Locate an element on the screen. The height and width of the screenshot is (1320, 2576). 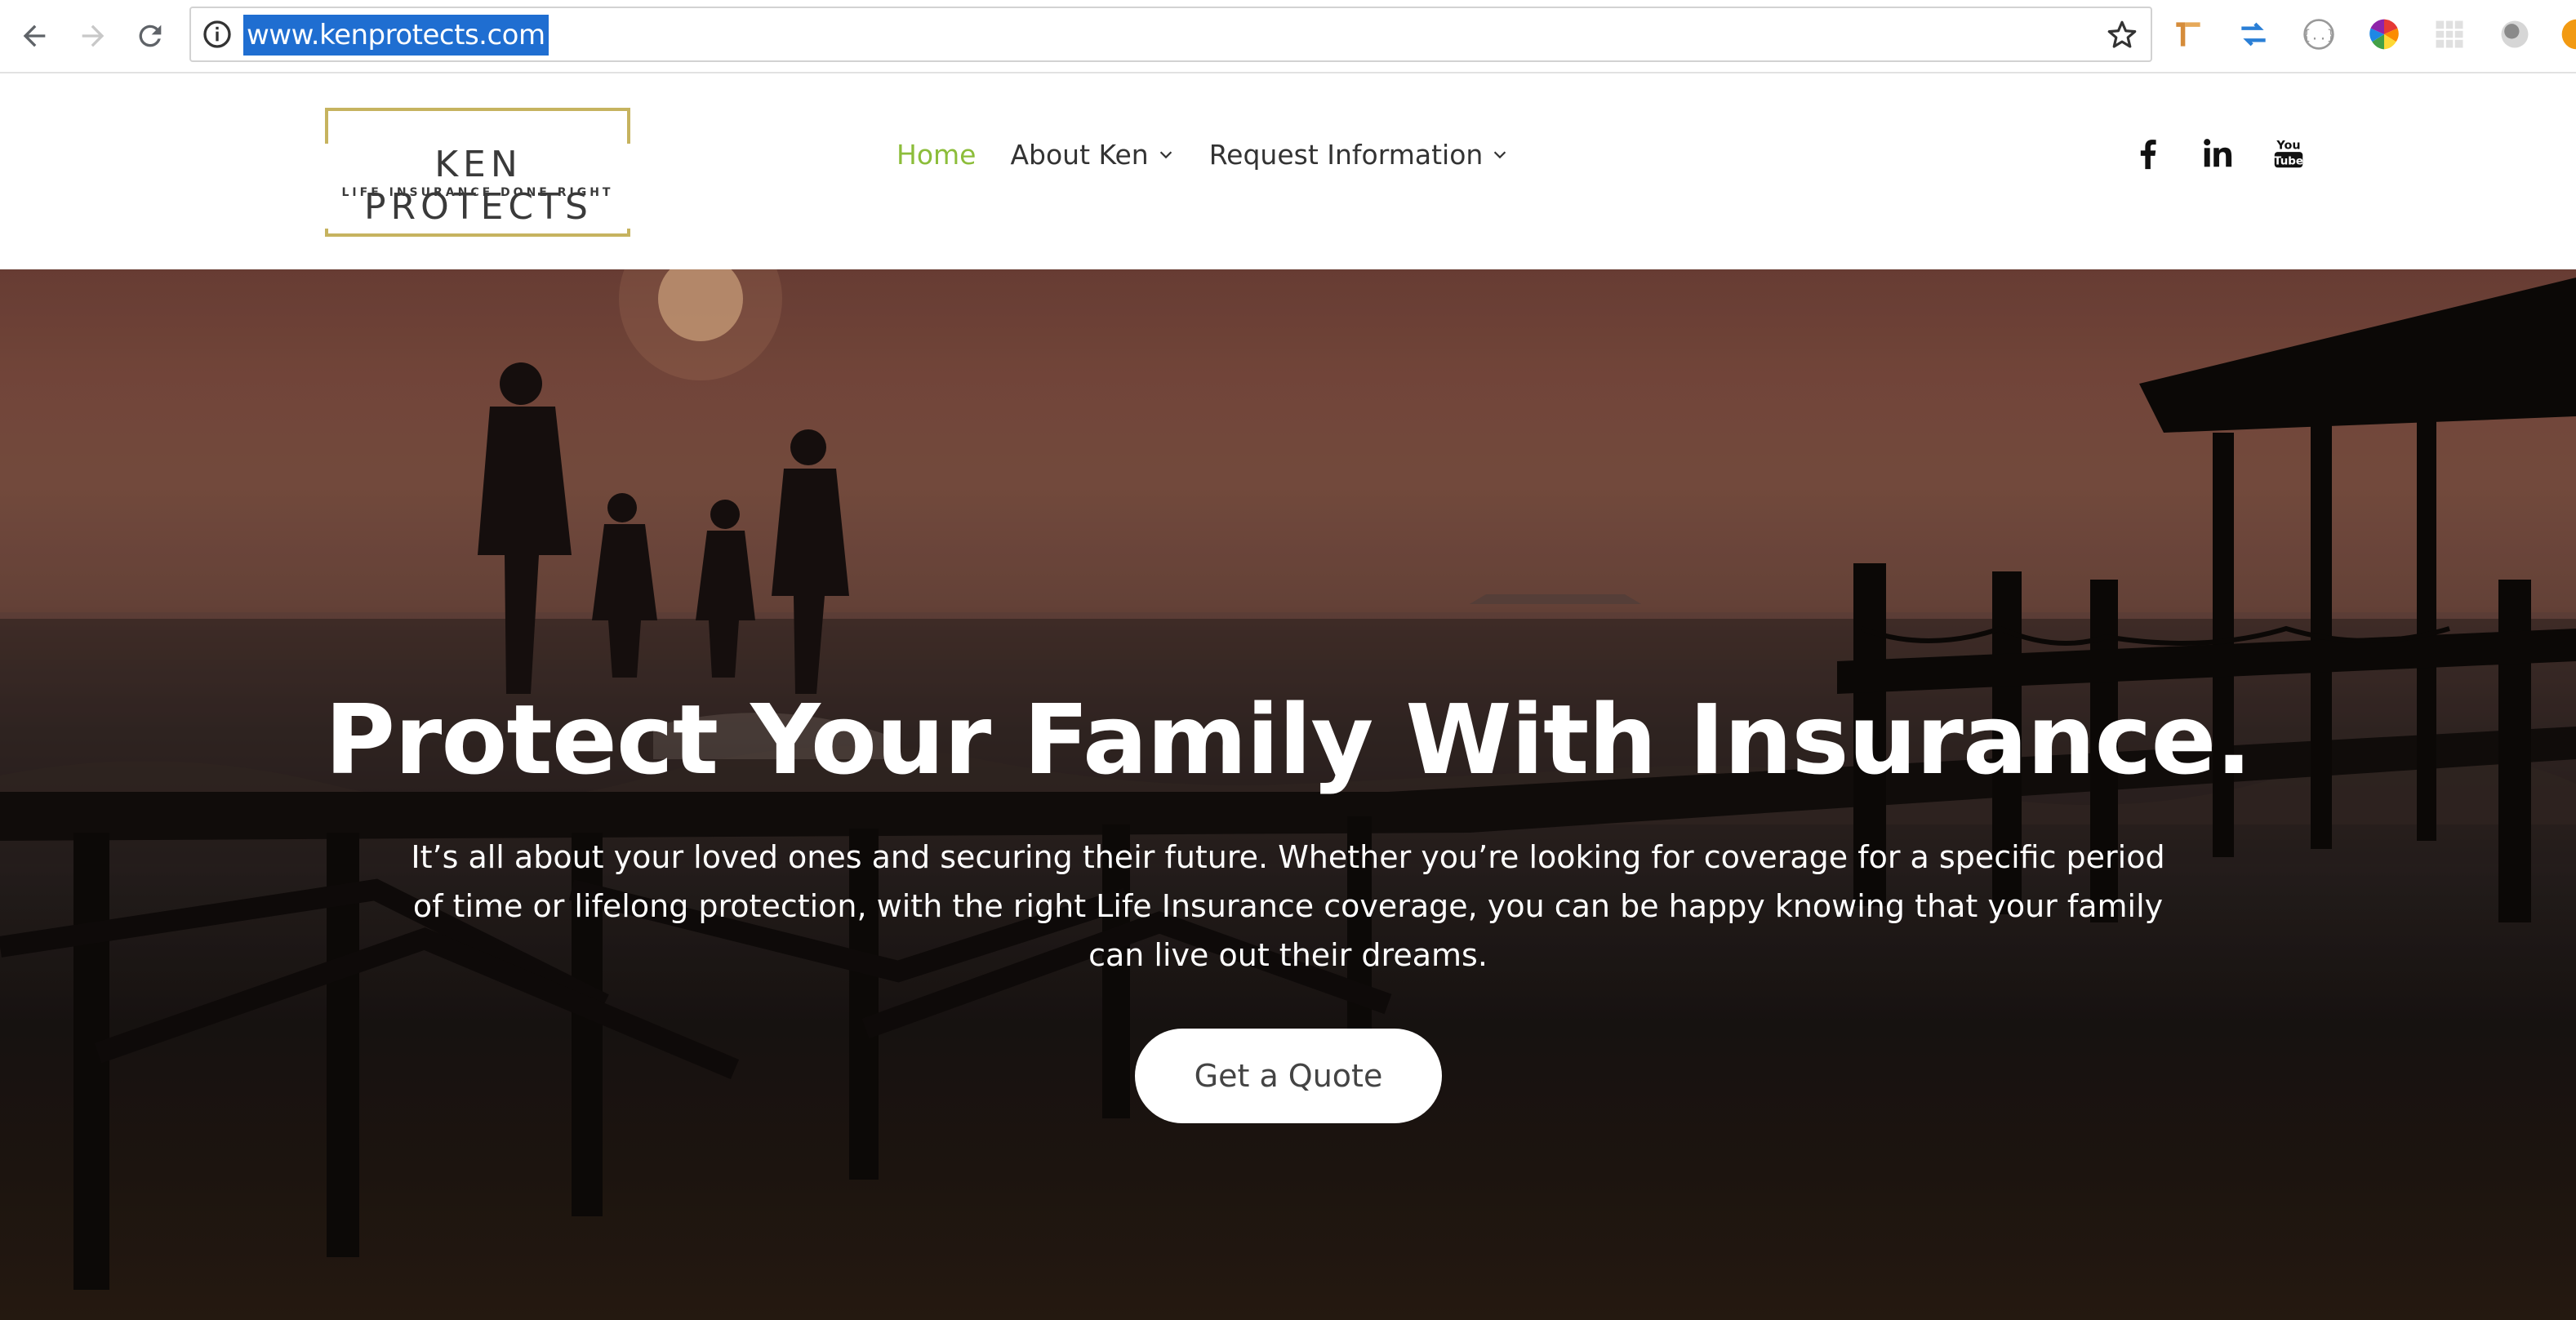
browser-toolbar: www.kenprotects.com {..} is located at coordinates (1288, 37).